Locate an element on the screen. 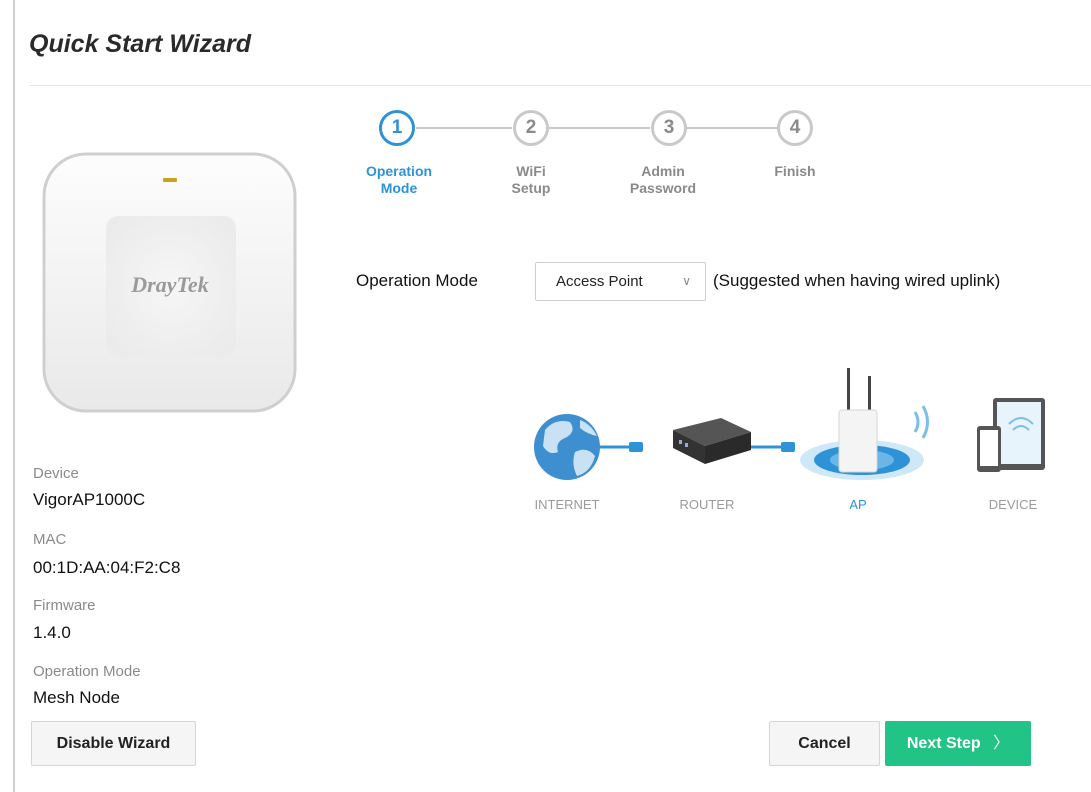 The image size is (1091, 792). brand-logo: DrayTek is located at coordinates (169, 284).